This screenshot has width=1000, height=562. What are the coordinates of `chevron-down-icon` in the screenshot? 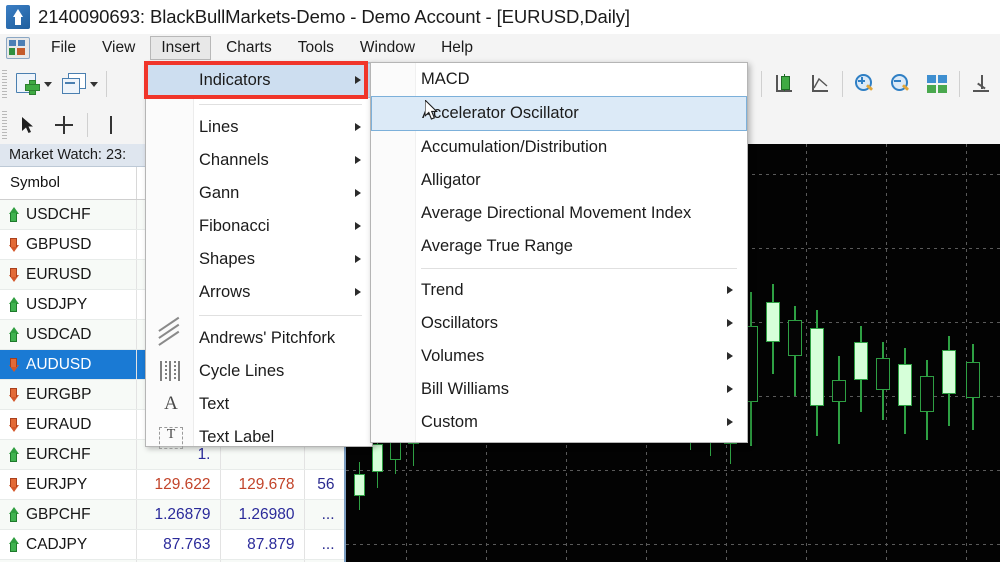 It's located at (48, 84).